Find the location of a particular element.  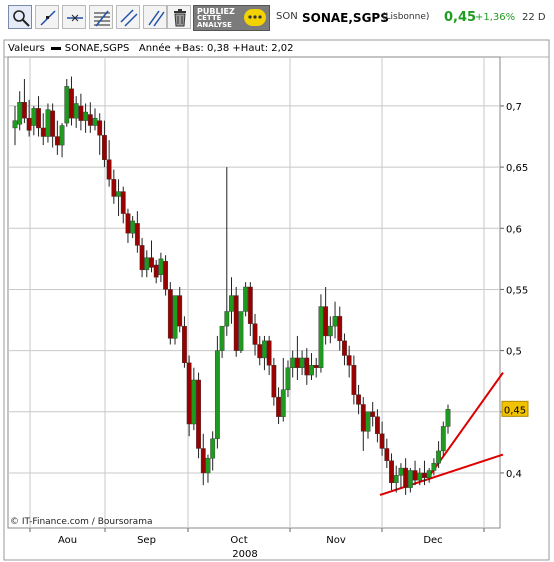

fibonacci-tool-button is located at coordinates (101, 17).